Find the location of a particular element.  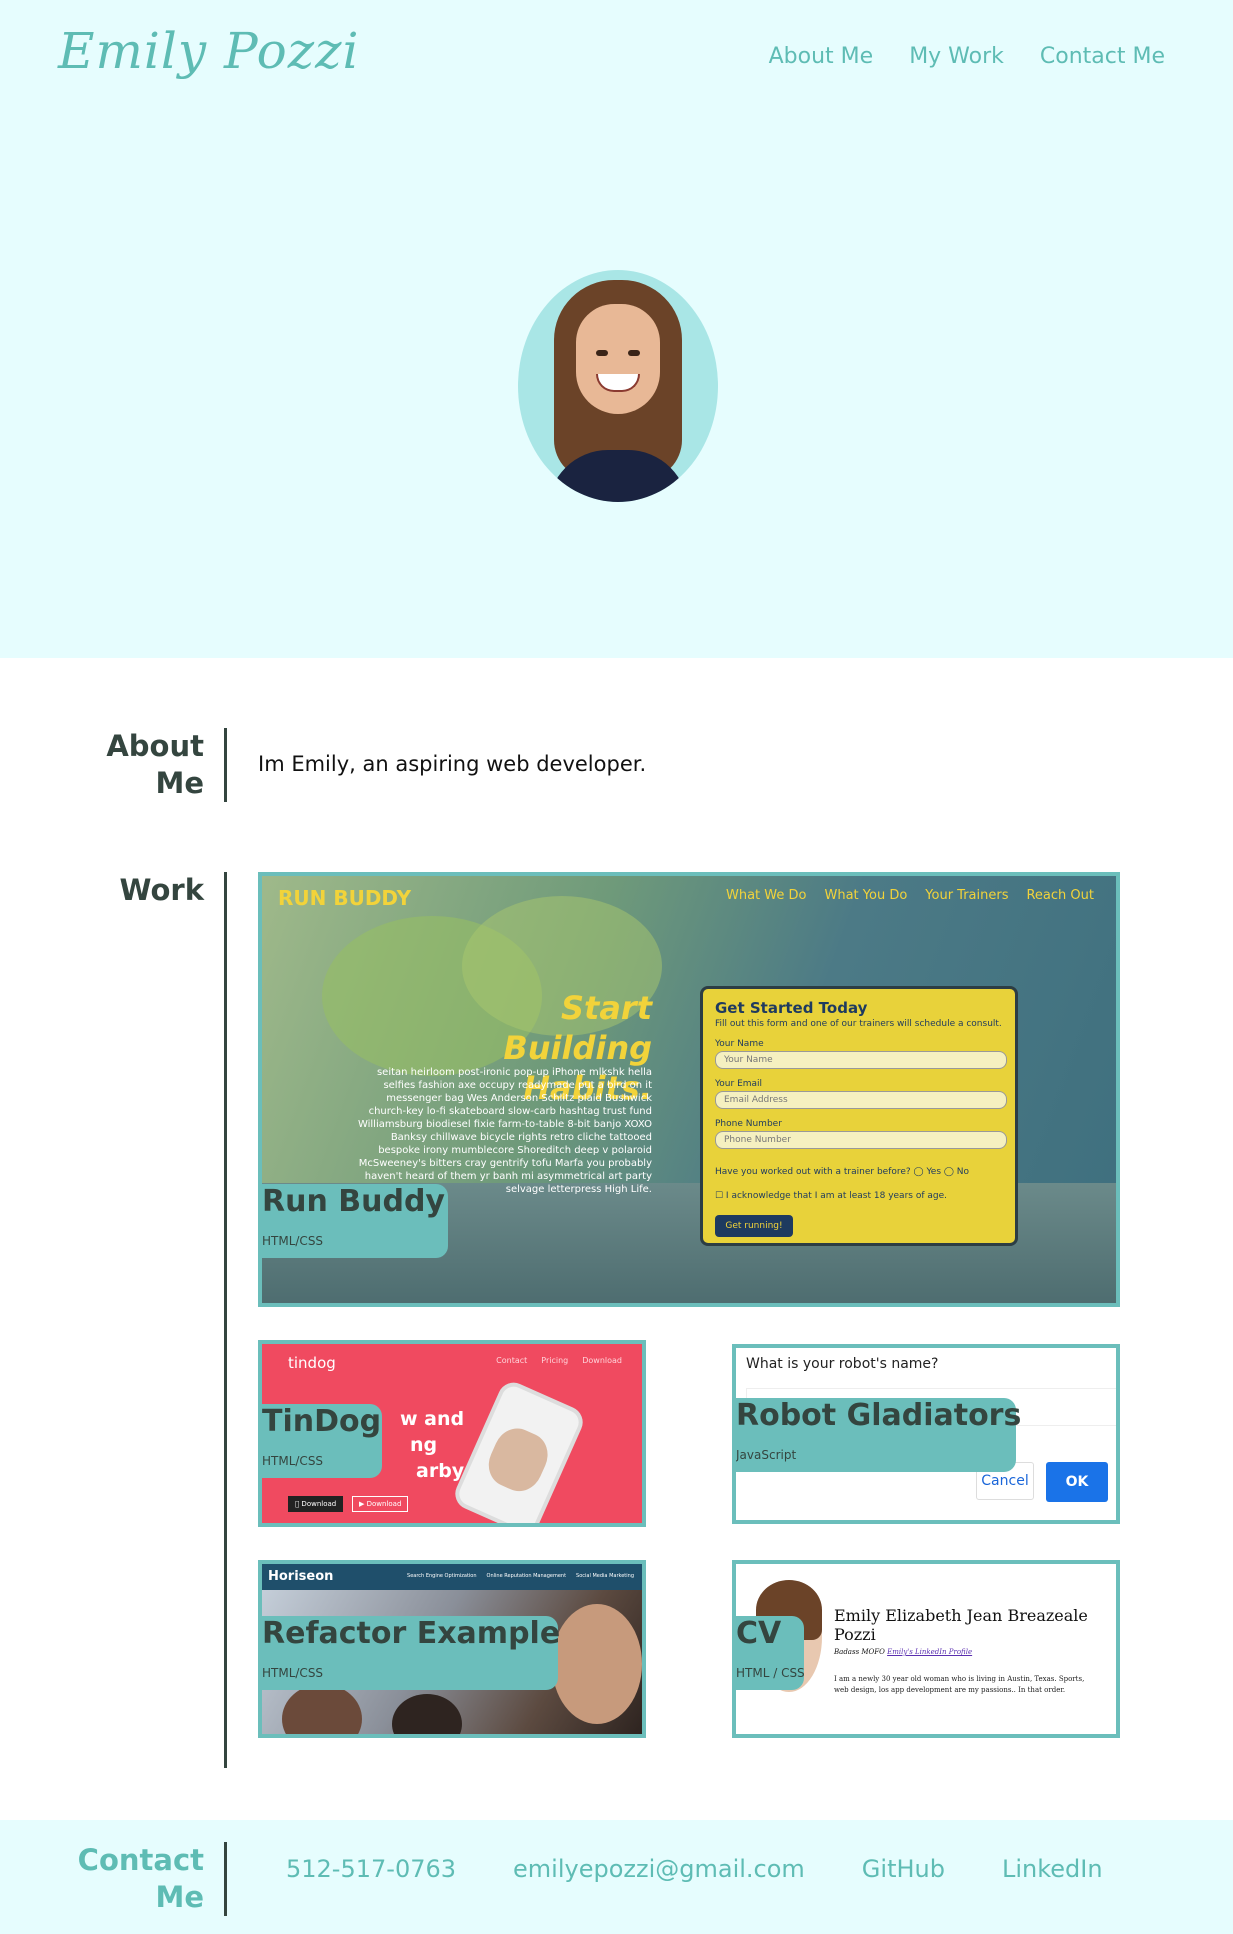

project-title: Run Buddy is located at coordinates (353, 1201).